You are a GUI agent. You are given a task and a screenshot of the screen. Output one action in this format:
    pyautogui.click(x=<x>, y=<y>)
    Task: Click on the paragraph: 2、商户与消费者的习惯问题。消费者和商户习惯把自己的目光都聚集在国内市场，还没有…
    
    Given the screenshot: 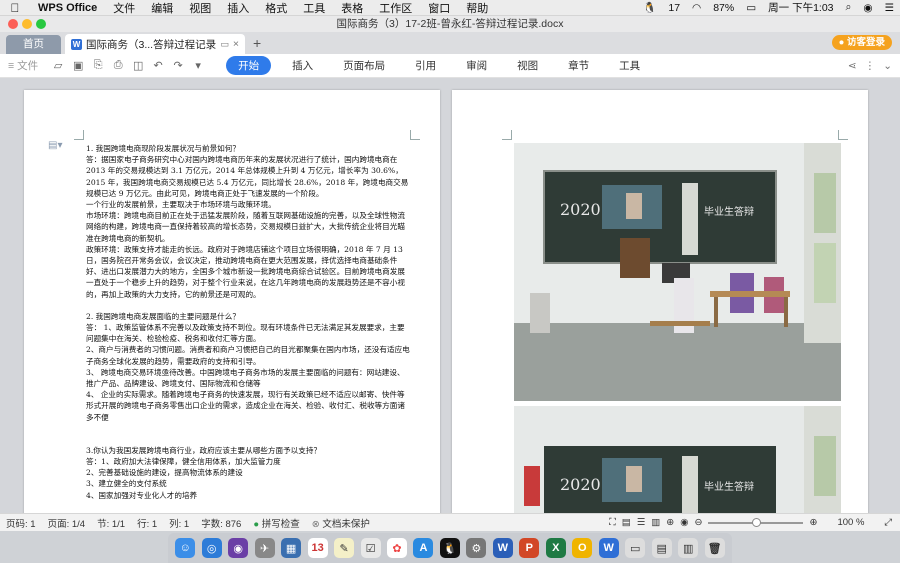 What is the action you would take?
    pyautogui.click(x=248, y=355)
    